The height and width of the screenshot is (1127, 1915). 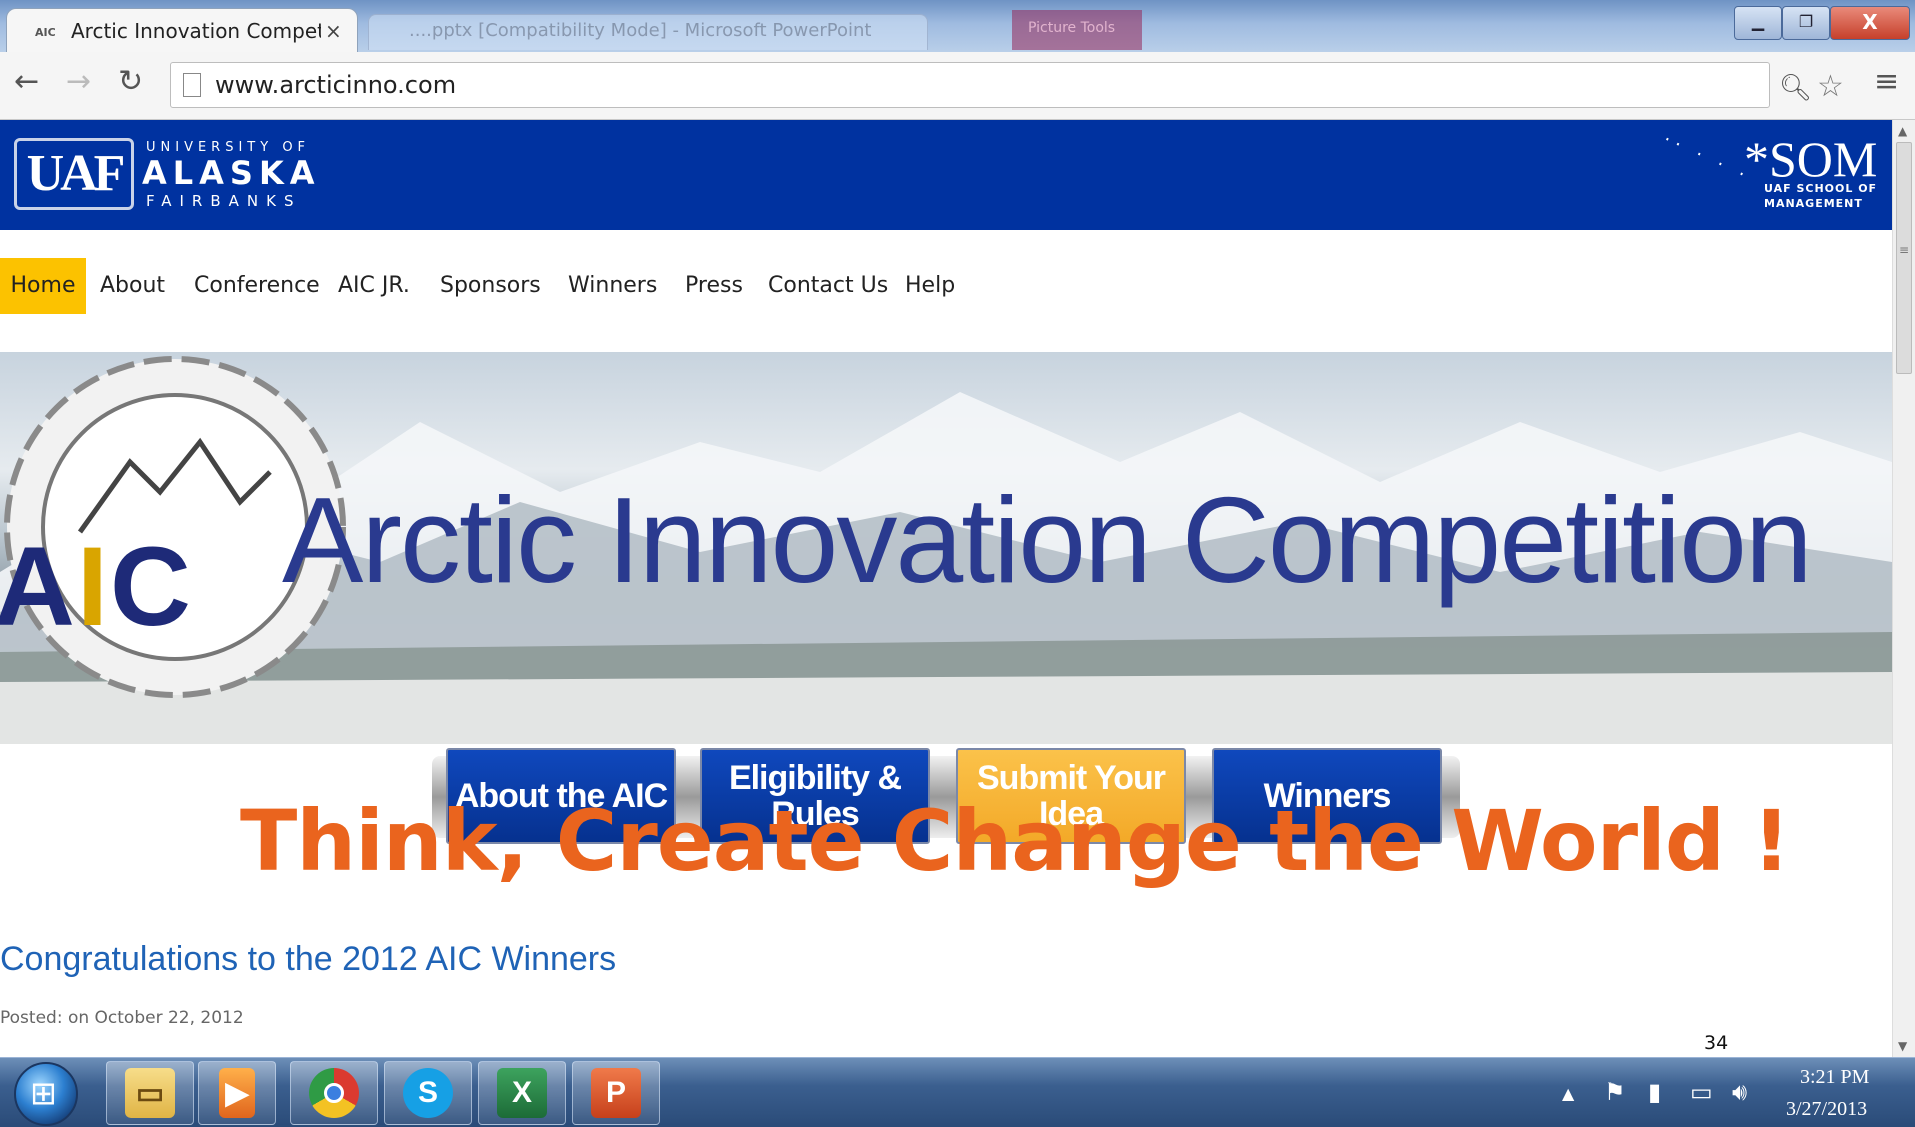 I want to click on tab-title: Arctic Innovation Compet, so click(x=196, y=31).